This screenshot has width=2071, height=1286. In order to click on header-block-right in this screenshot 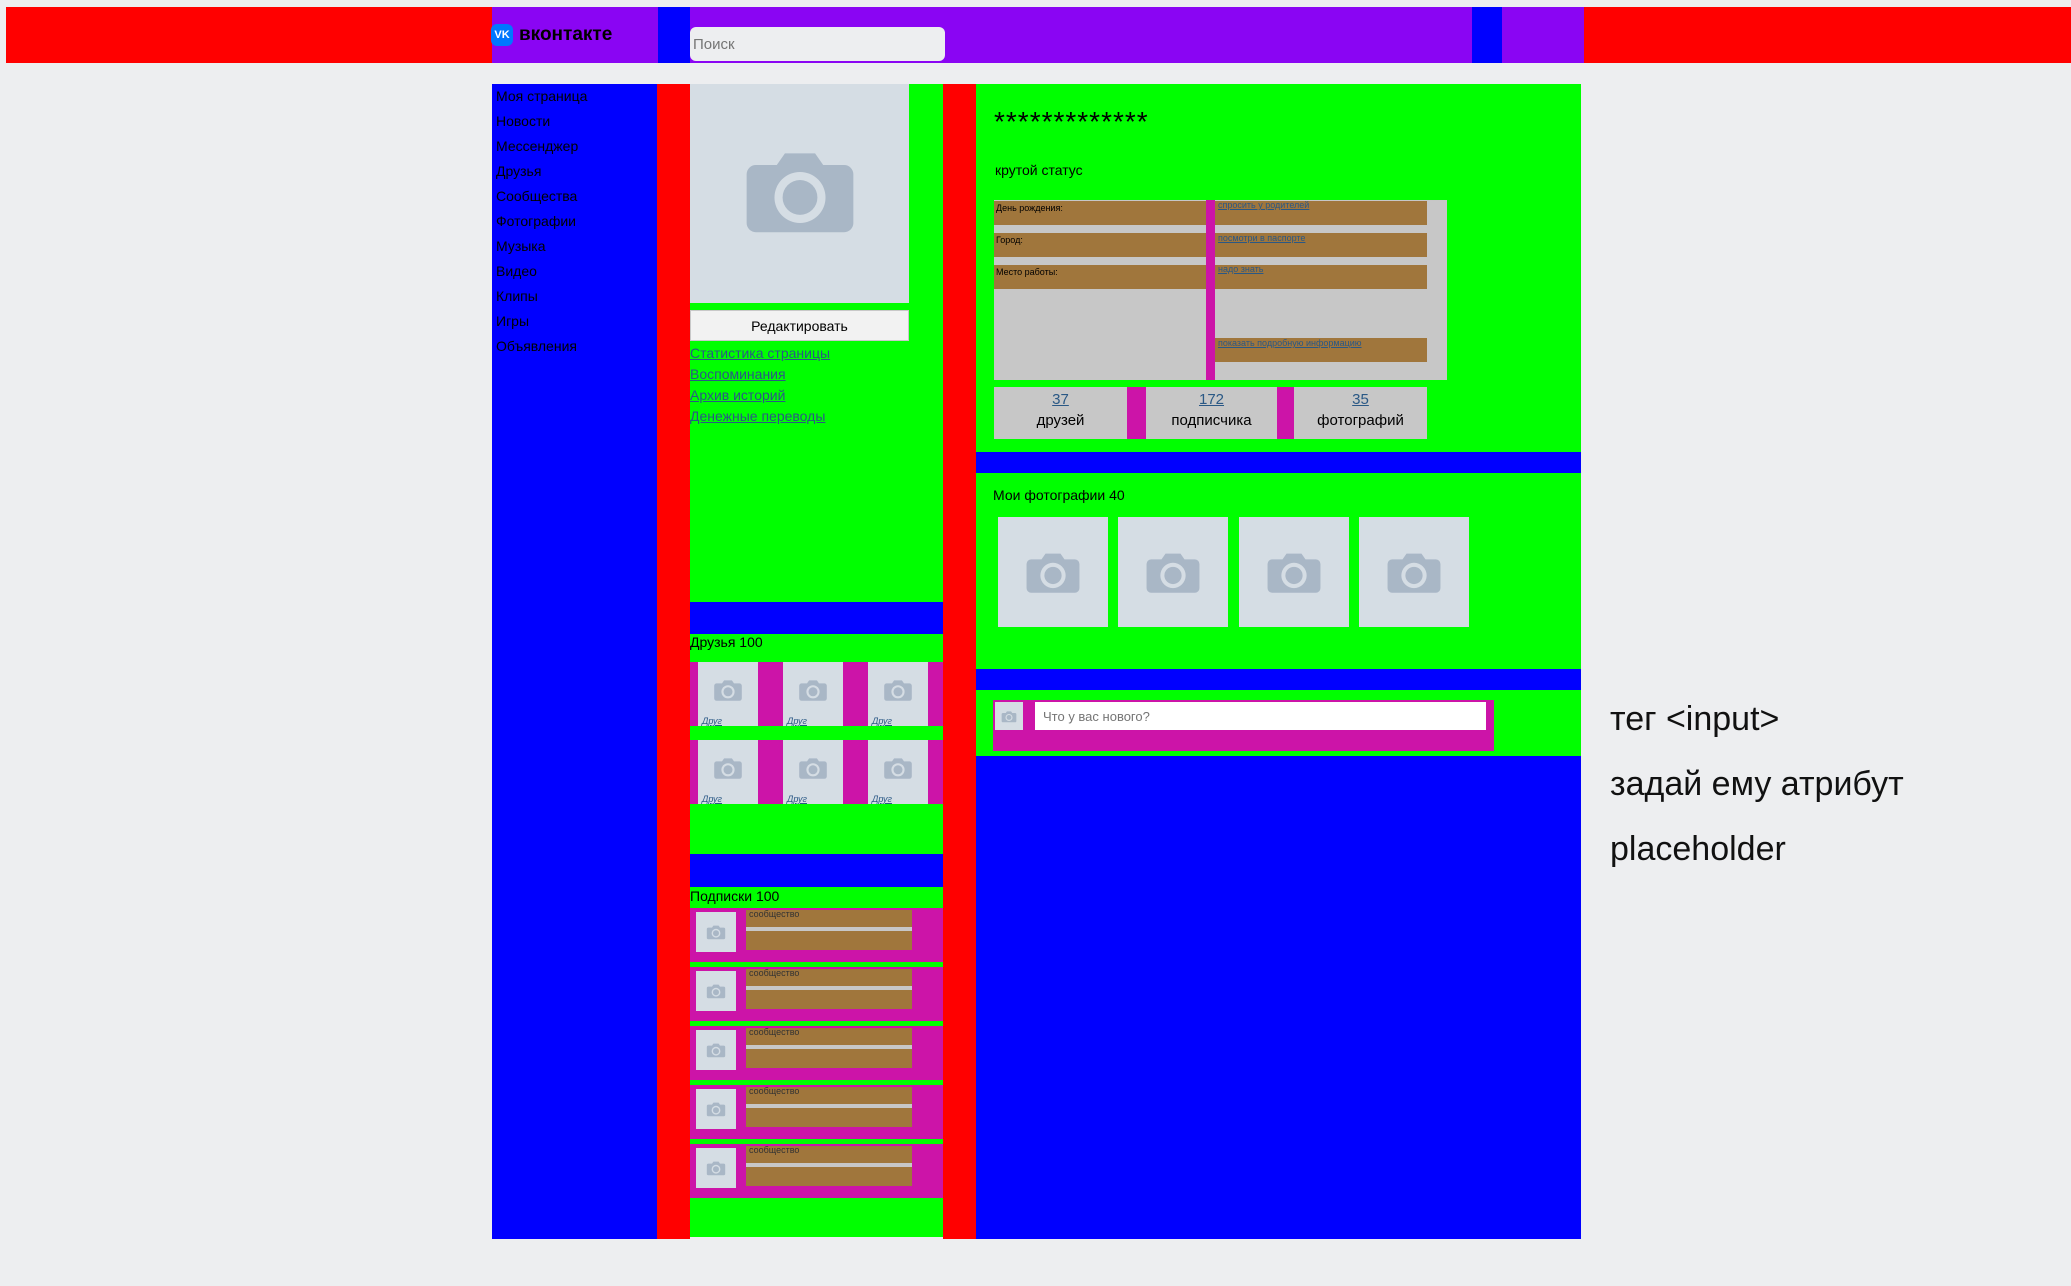, I will do `click(1487, 35)`.